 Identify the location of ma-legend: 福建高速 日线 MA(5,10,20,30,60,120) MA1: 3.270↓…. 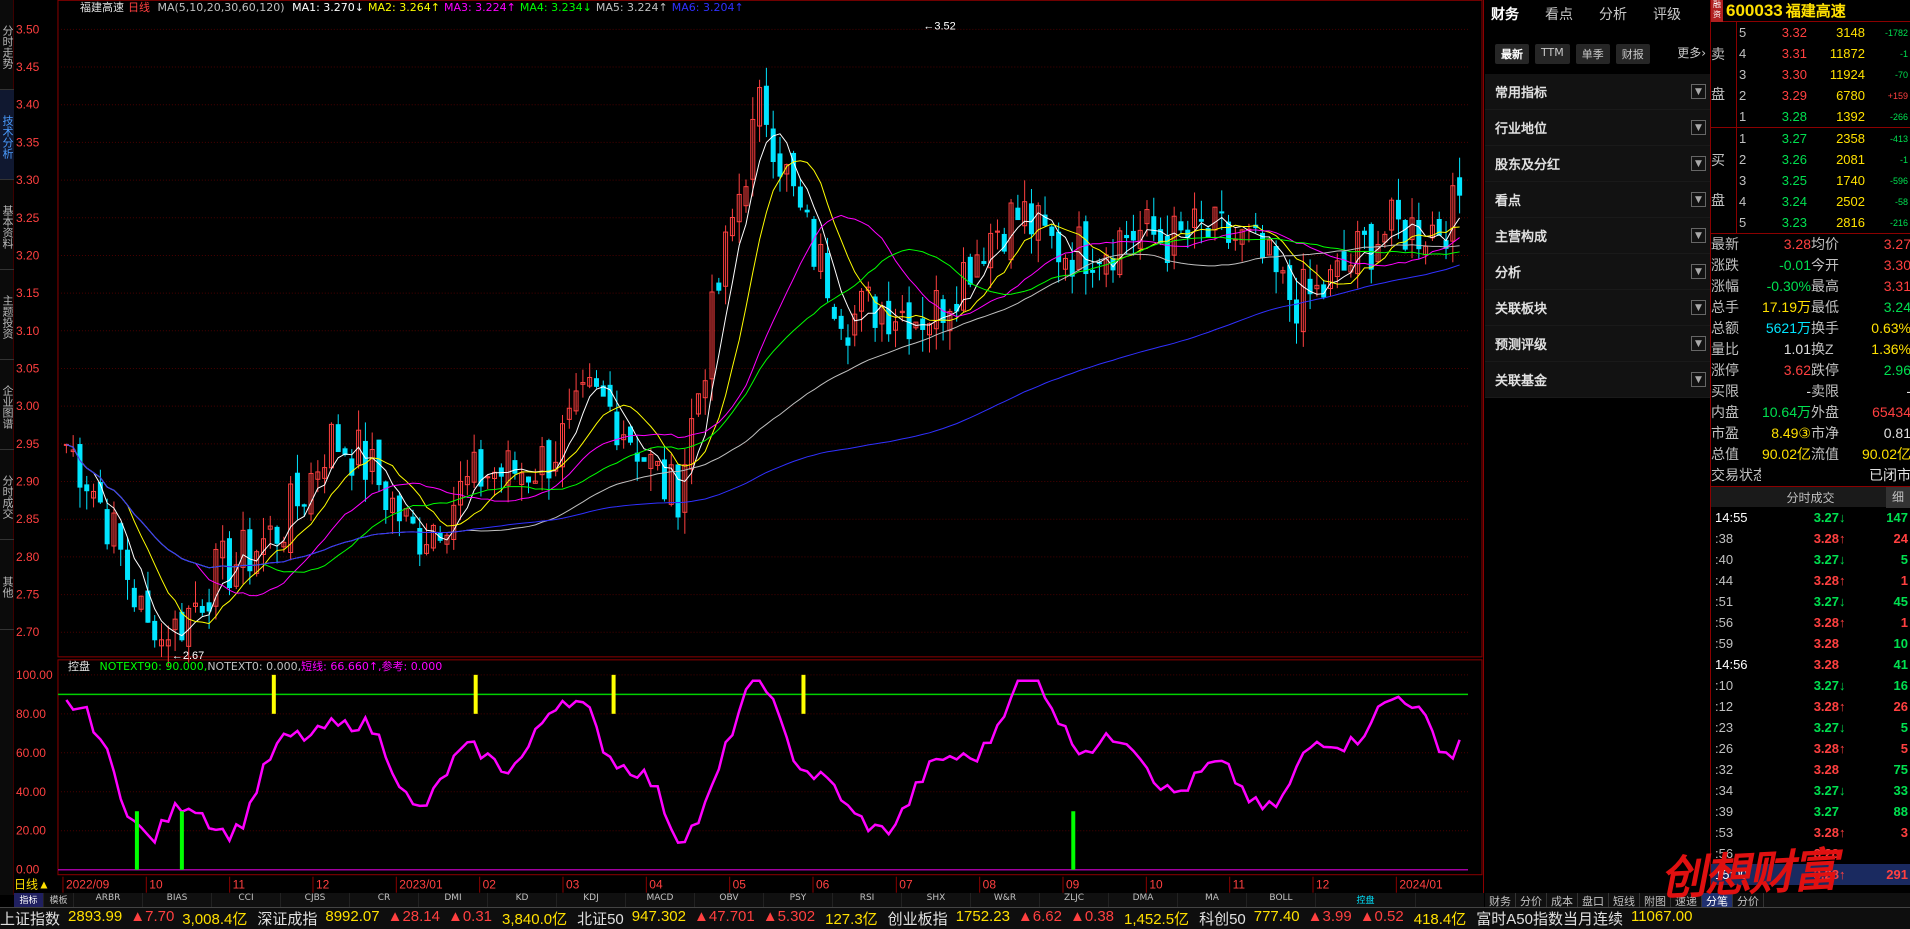
(416, 8).